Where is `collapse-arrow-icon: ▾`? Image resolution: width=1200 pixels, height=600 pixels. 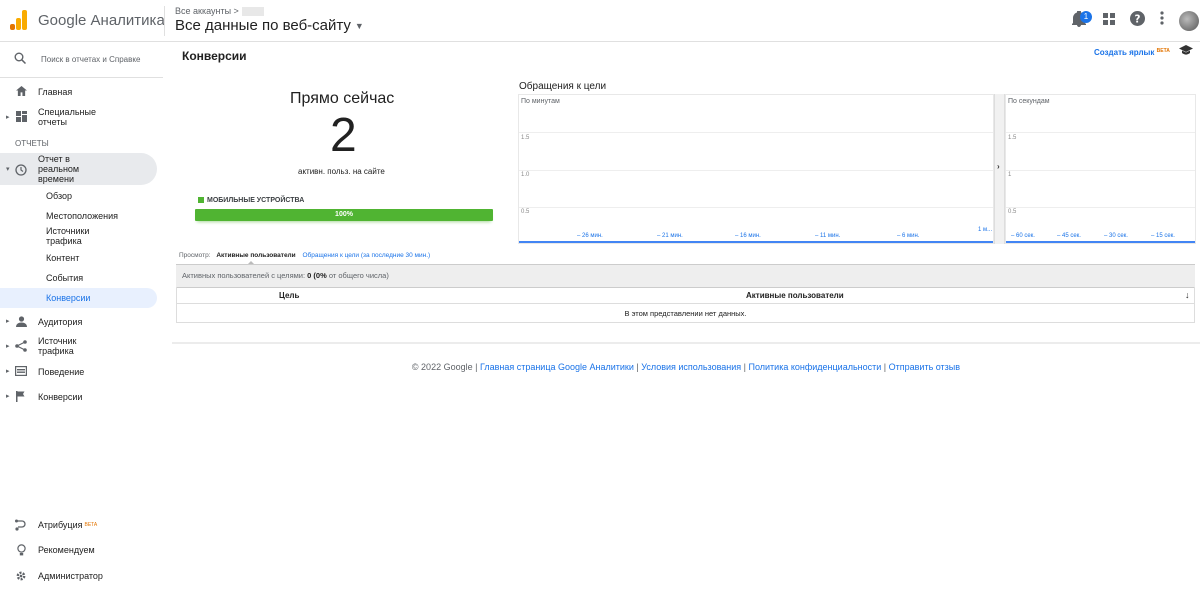 collapse-arrow-icon: ▾ is located at coordinates (8, 169).